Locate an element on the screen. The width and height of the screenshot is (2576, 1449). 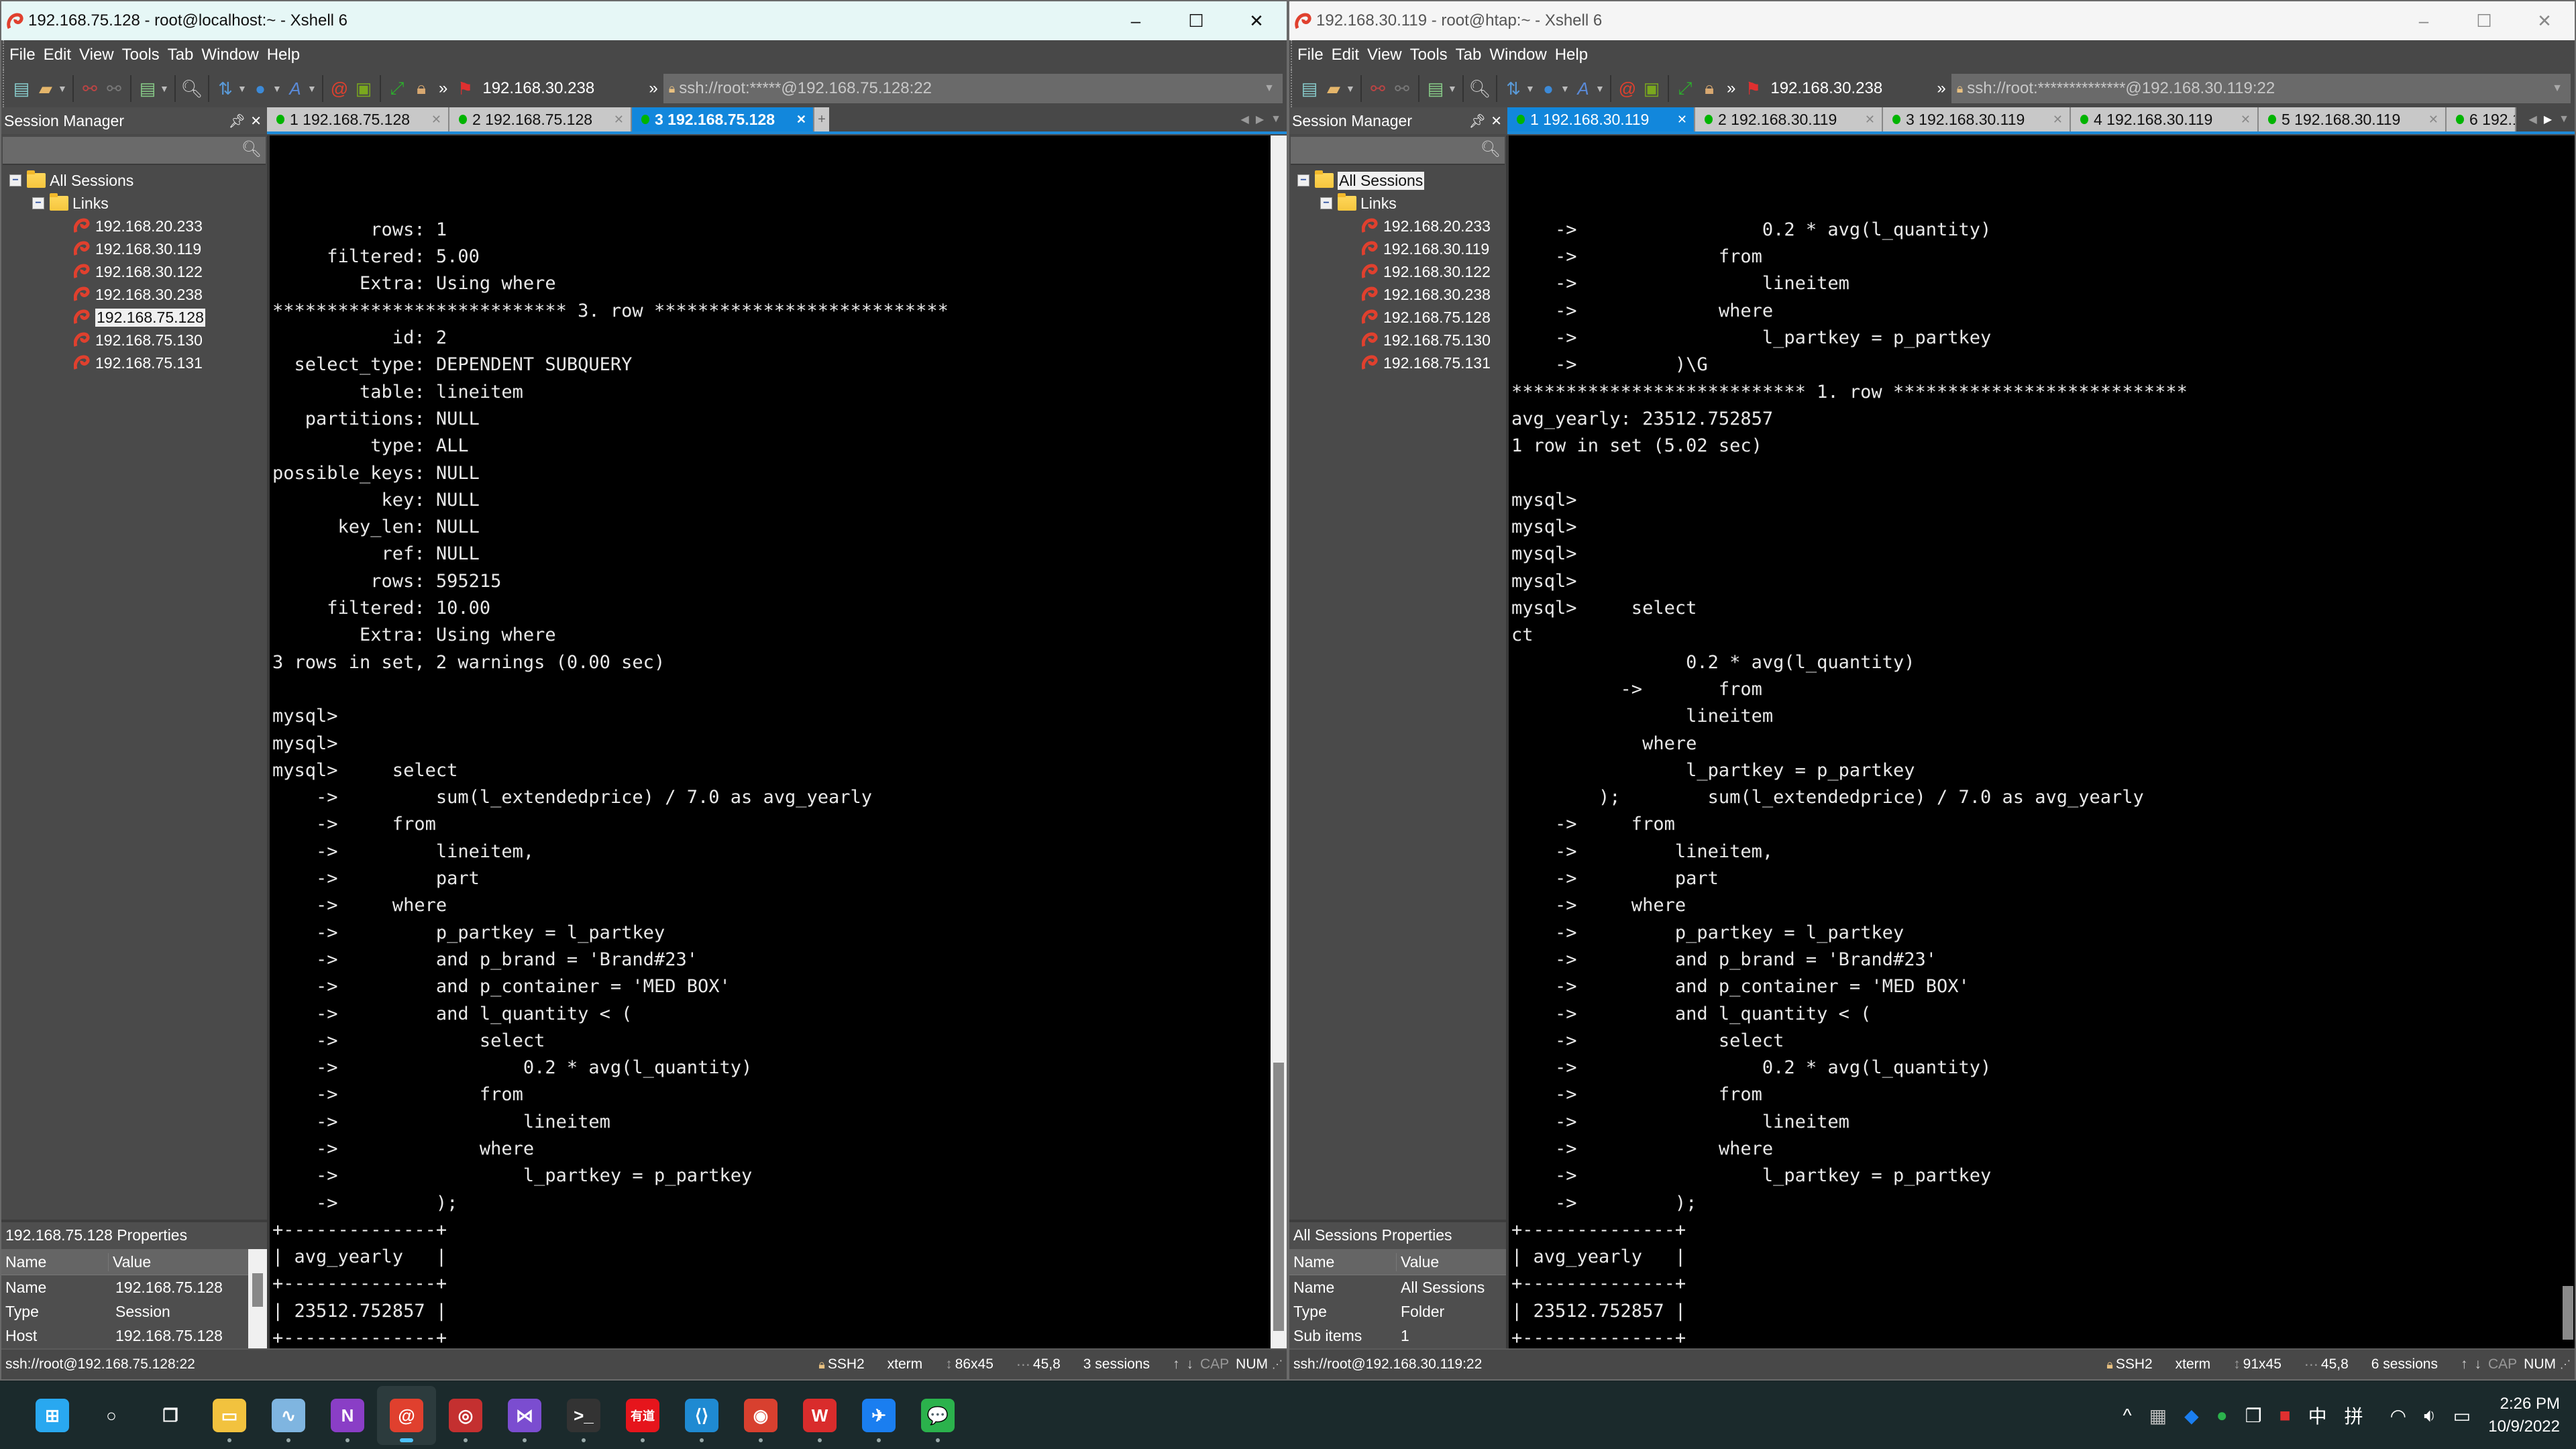
fullscreen-icon: ⤢ is located at coordinates (1685, 88).